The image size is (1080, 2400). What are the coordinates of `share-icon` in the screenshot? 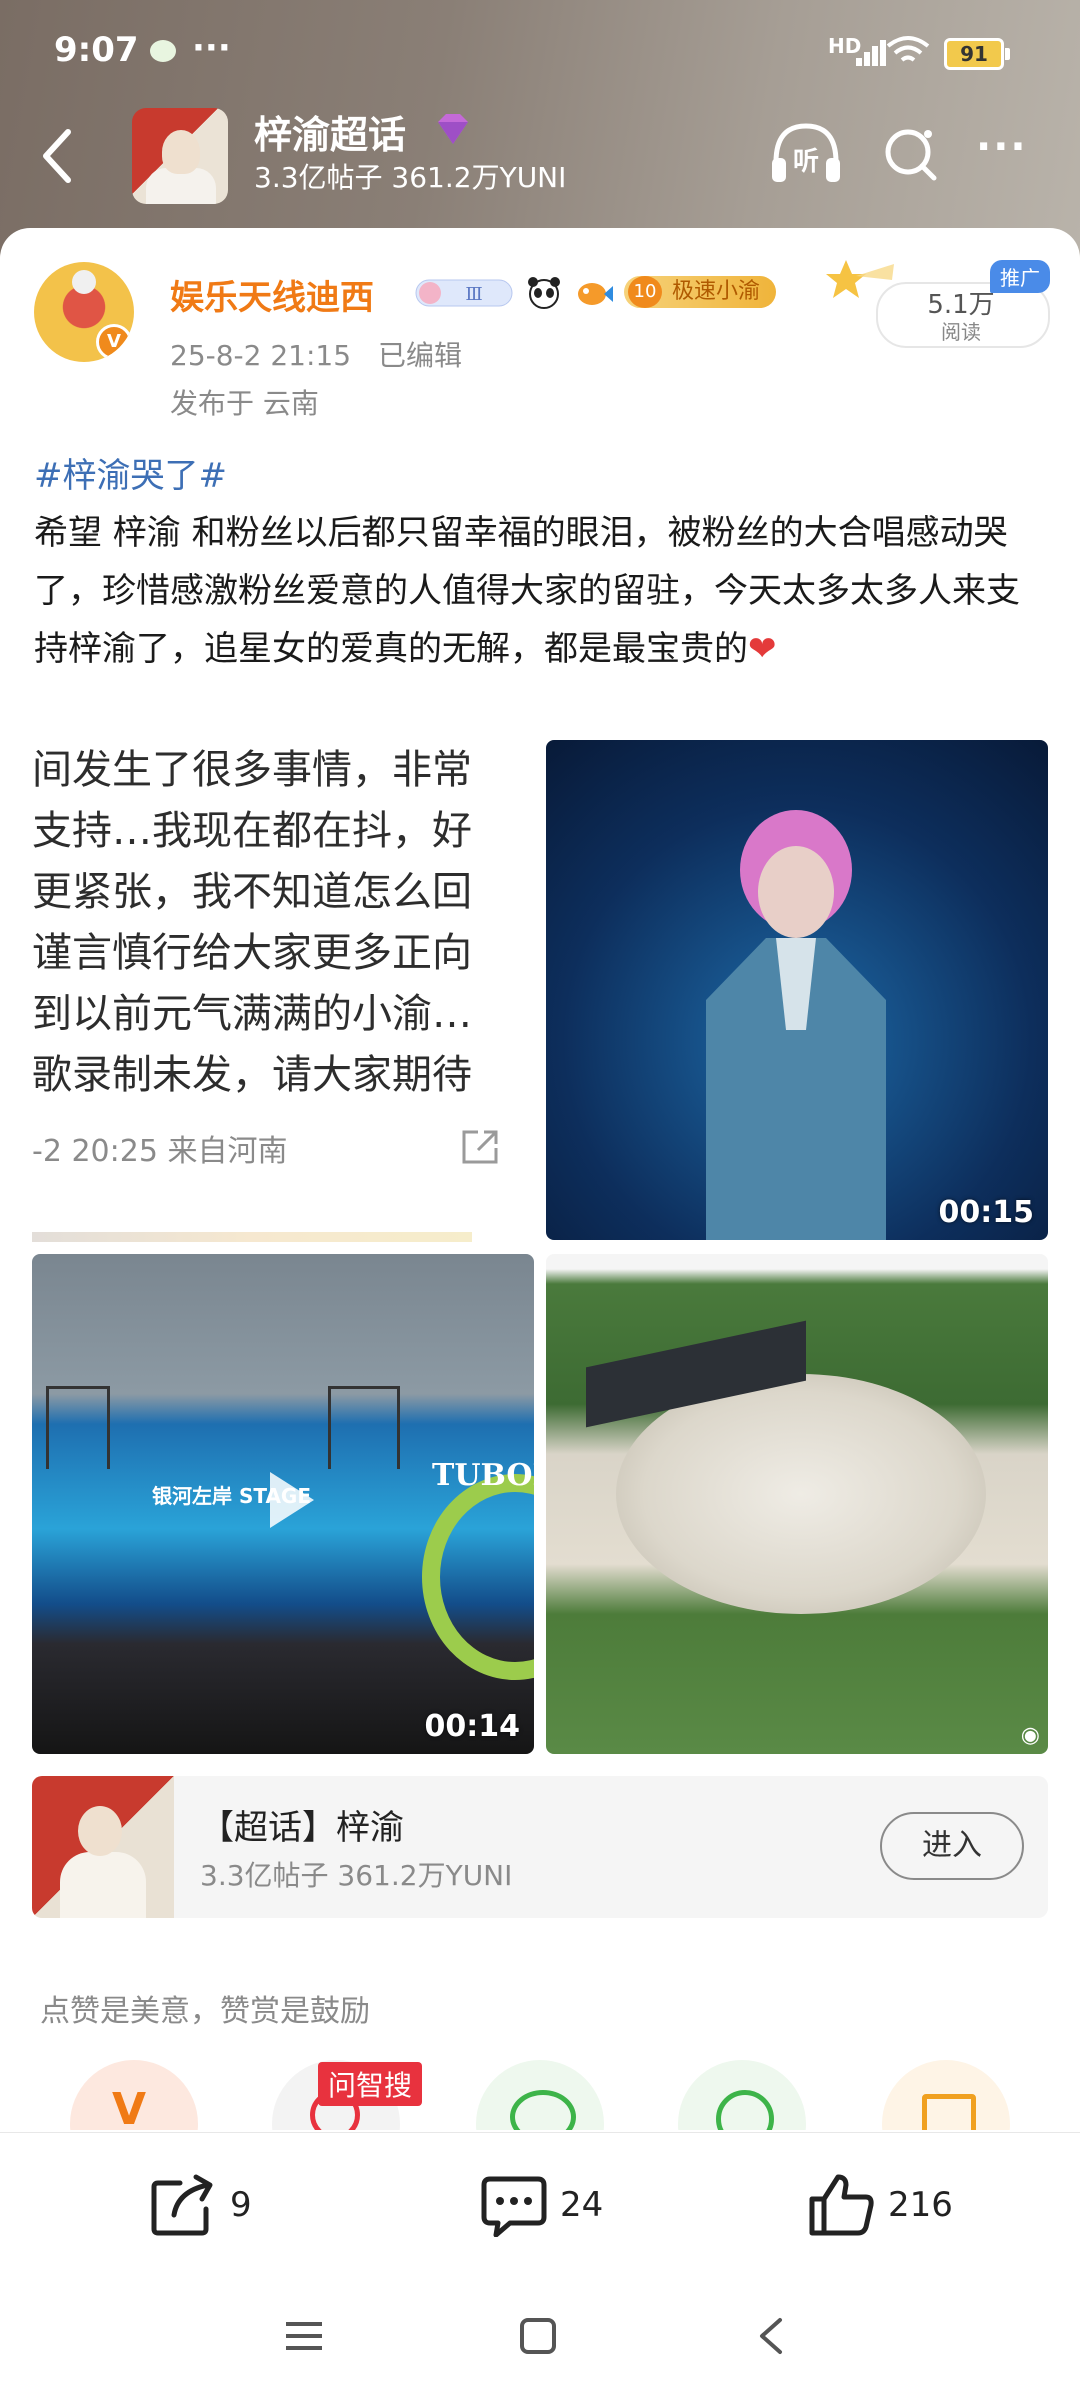 It's located at (480, 1147).